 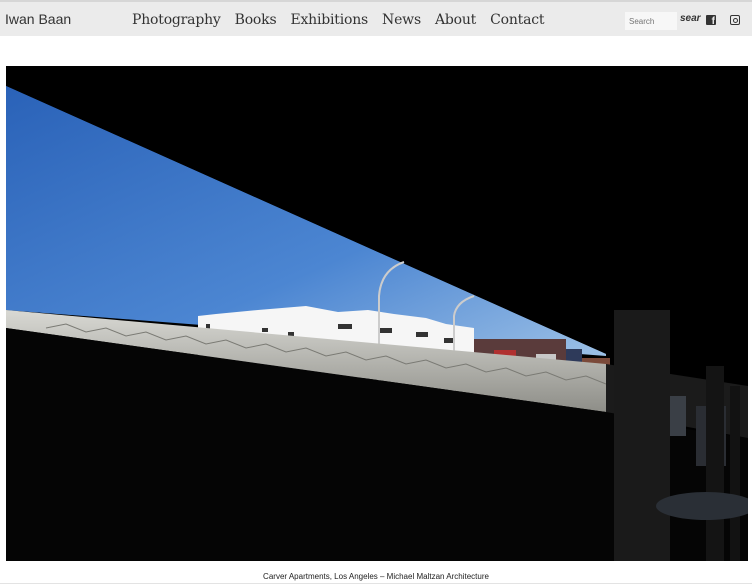 I want to click on search-button: sear, so click(x=691, y=18).